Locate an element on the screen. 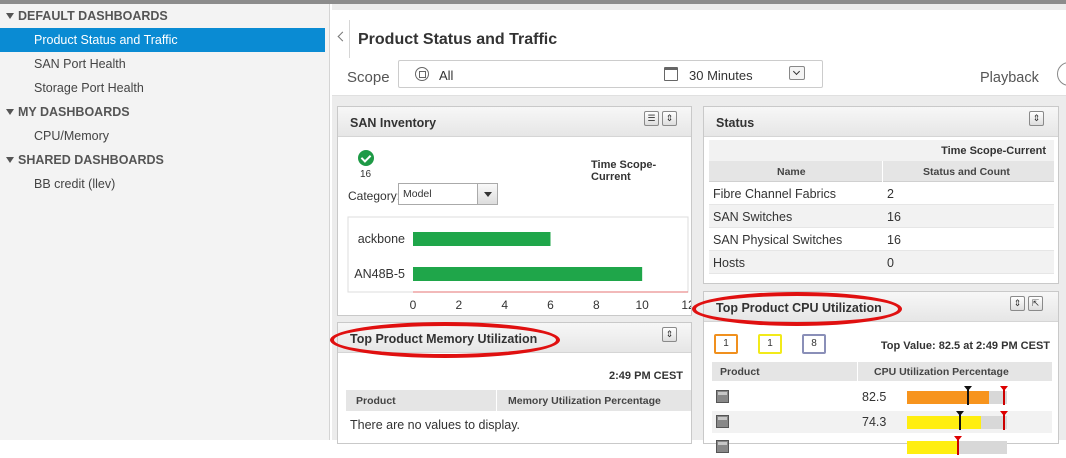 Image resolution: width=1066 pixels, height=458 pixels. table-header: Name Status and Count is located at coordinates (881, 171).